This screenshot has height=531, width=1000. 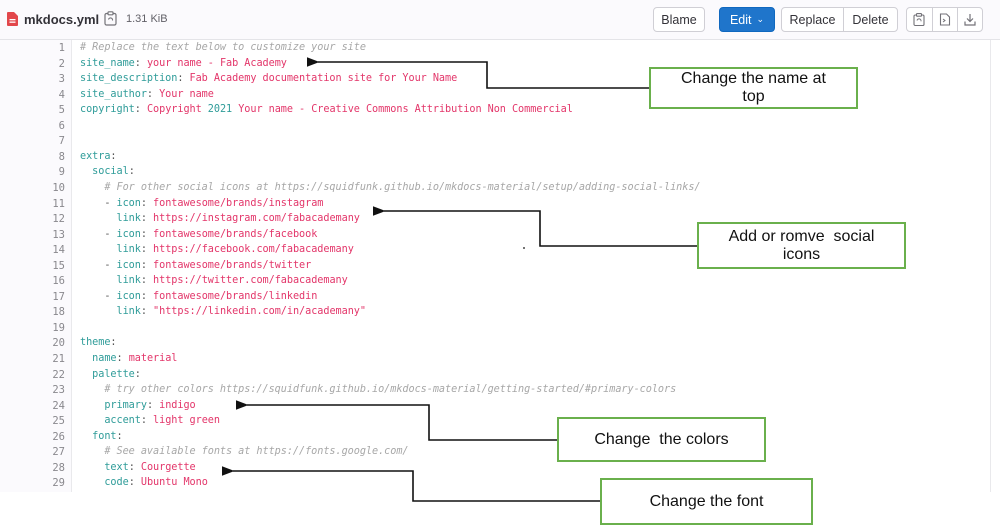 I want to click on code-line: - icon: fontawesome/brands/linkedin, so click(x=198, y=296).